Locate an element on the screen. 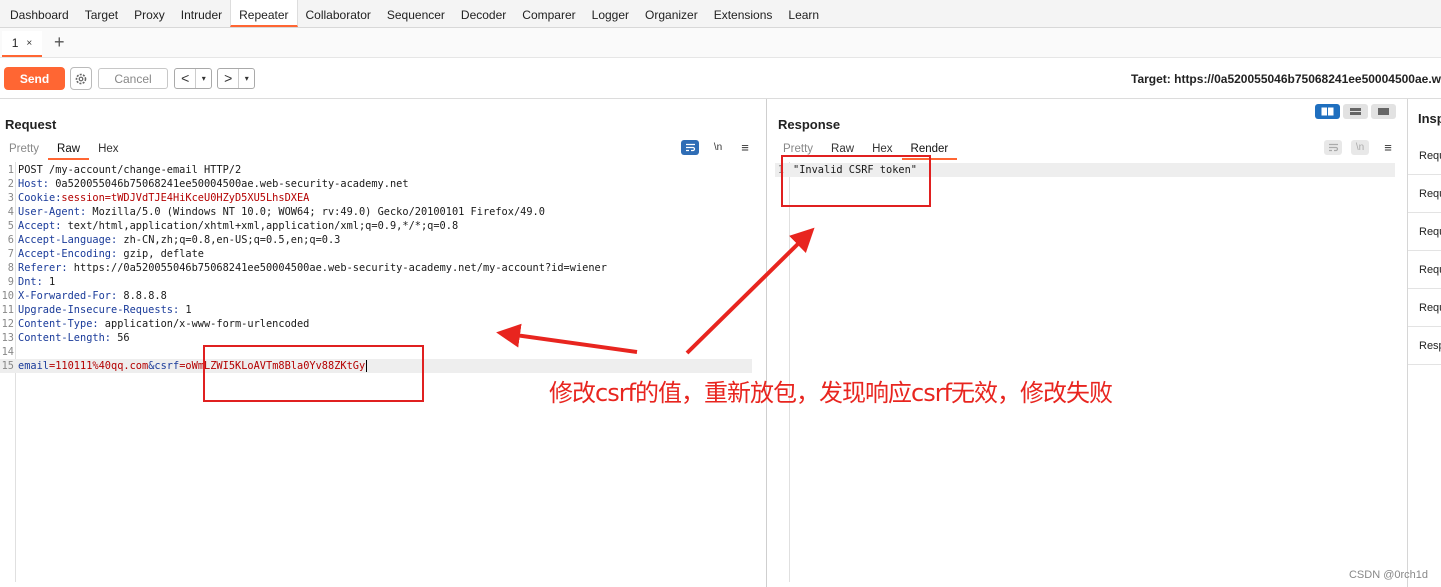 This screenshot has width=1441, height=587. annotation-text: 修改csrf的值，重新放包，发现响应csrf无效，修改失败 is located at coordinates (831, 393).